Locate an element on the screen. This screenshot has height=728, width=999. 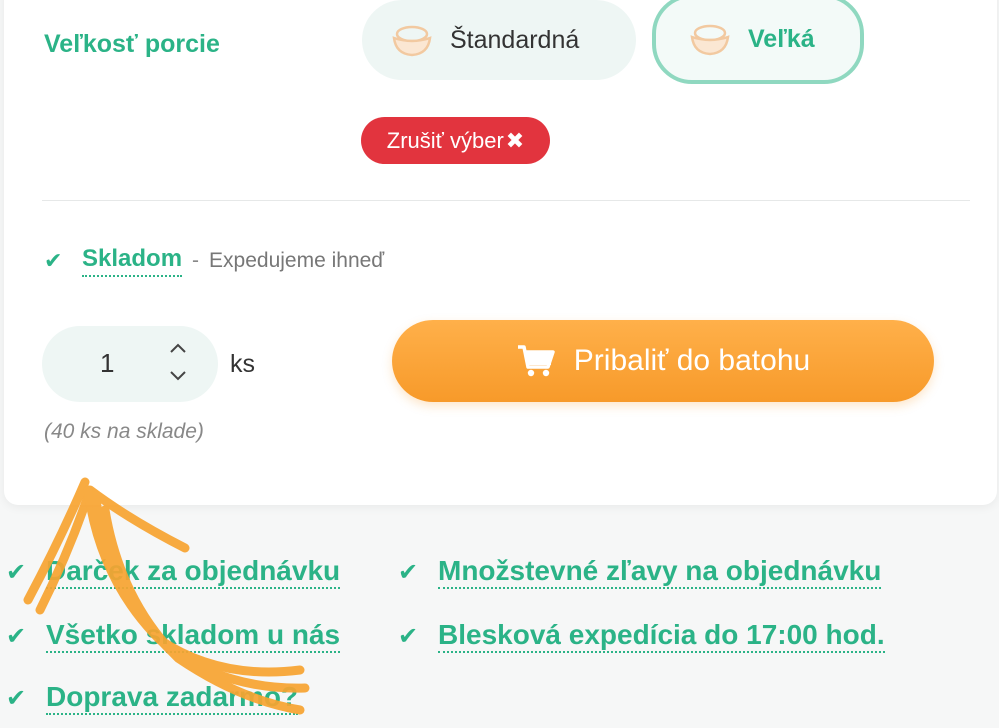
benefit-volume-discount: ✔ Množstevné zľavy na objednávku is located at coordinates (640, 572).